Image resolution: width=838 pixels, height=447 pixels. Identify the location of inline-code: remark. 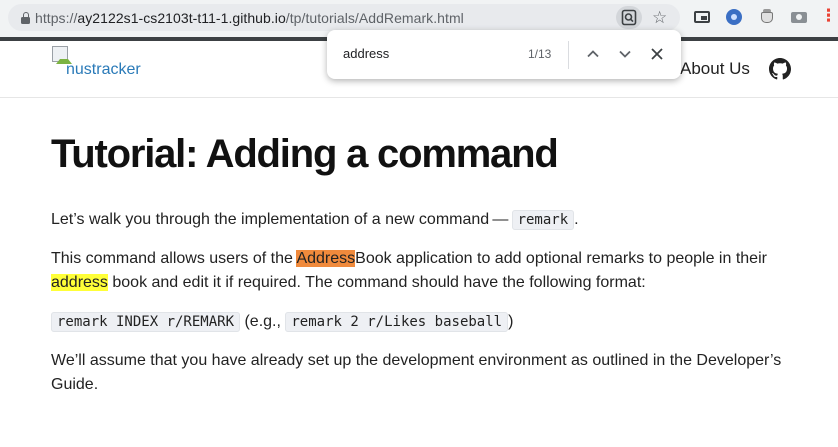
(543, 220).